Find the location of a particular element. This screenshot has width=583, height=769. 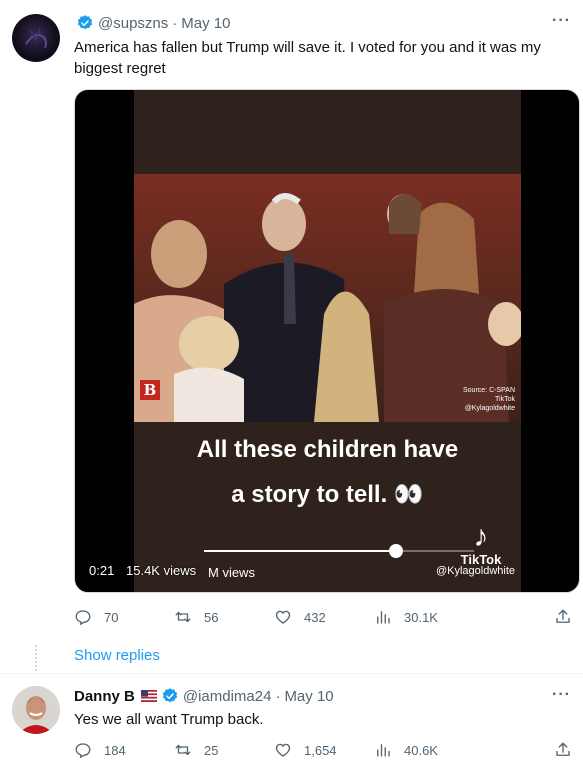

tweet-divider is located at coordinates (291, 673).